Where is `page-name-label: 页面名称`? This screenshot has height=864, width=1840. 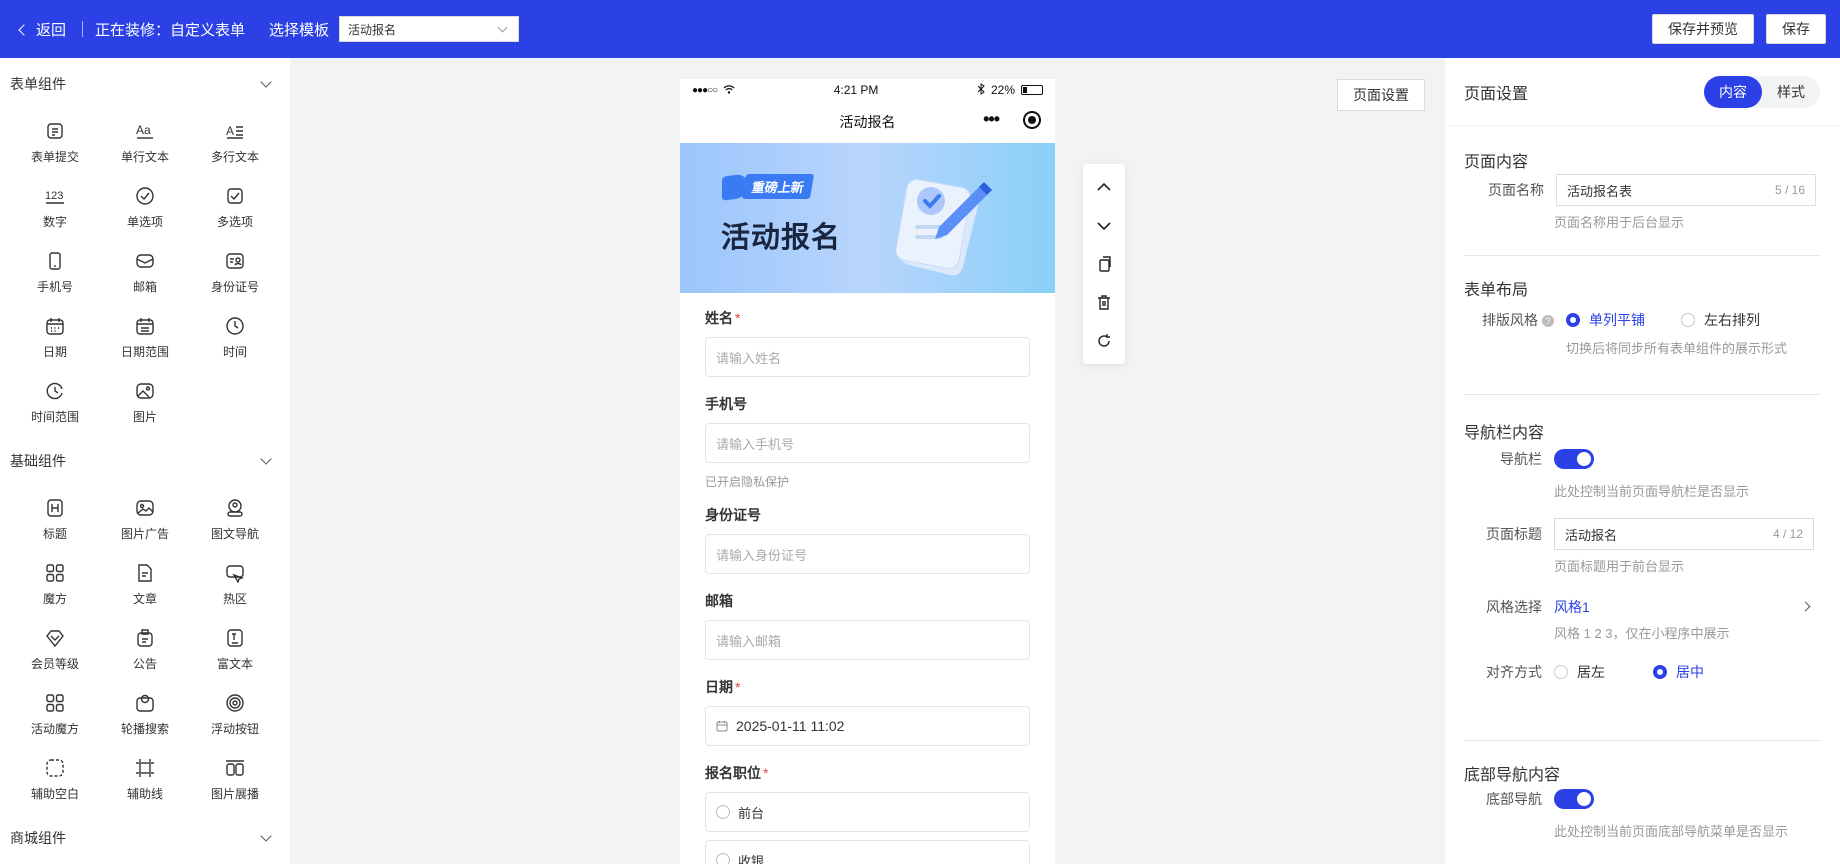
page-name-label: 页面名称 is located at coordinates (1516, 190).